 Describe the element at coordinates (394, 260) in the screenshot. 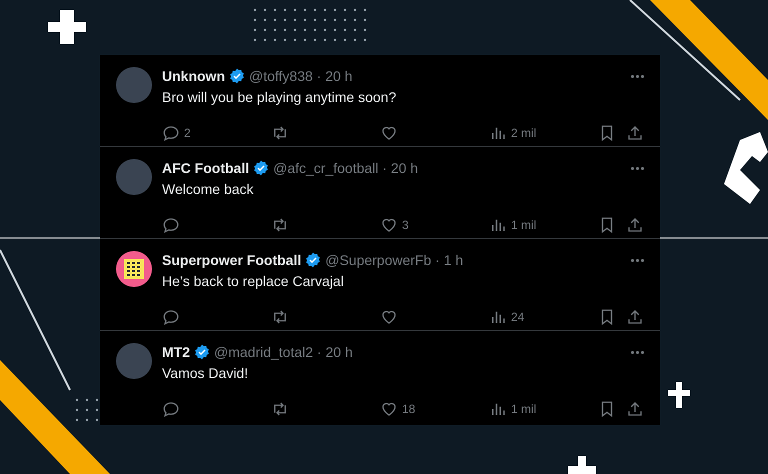

I see `handle-and-time: @SuperpowerFb · 1 h` at that location.